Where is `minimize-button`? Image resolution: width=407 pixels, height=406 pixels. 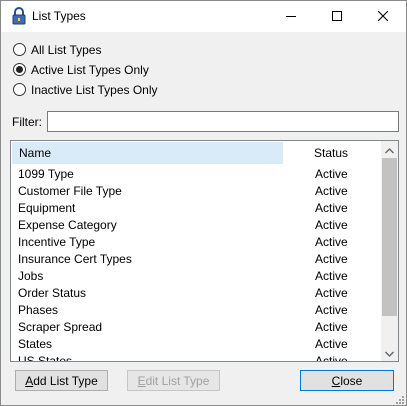 minimize-button is located at coordinates (291, 16).